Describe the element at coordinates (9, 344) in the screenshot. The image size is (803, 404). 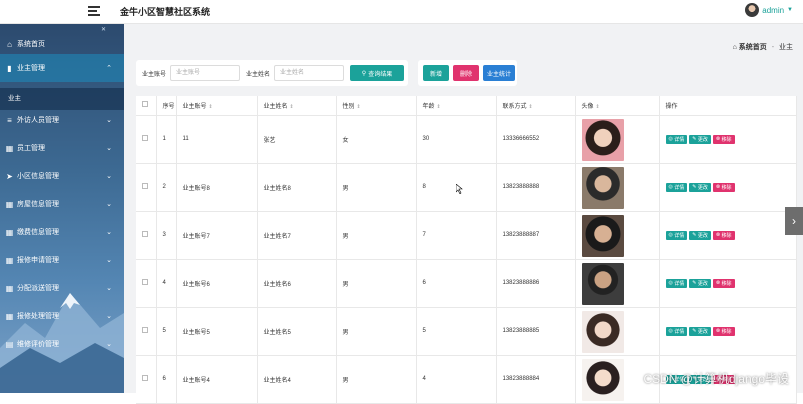
I see `clipboard-icon: ▤` at that location.